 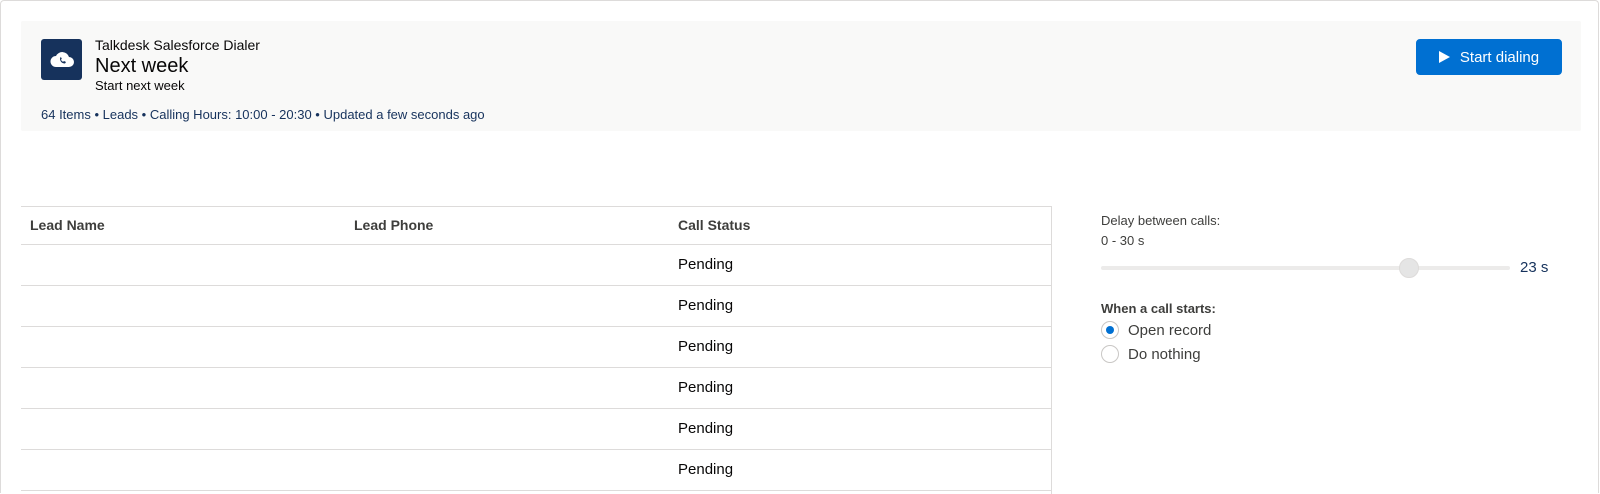 What do you see at coordinates (1123, 240) in the screenshot?
I see `delay-range: 0 - 30 s` at bounding box center [1123, 240].